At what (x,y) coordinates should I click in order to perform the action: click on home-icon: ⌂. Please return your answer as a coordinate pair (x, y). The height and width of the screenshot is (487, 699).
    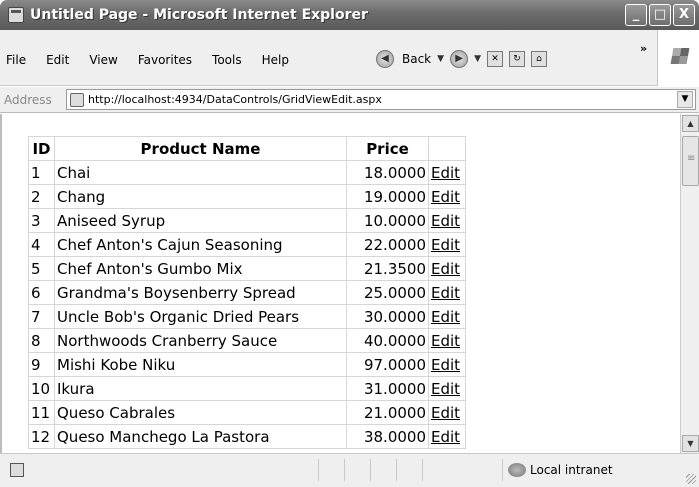
    Looking at the image, I should click on (538, 59).